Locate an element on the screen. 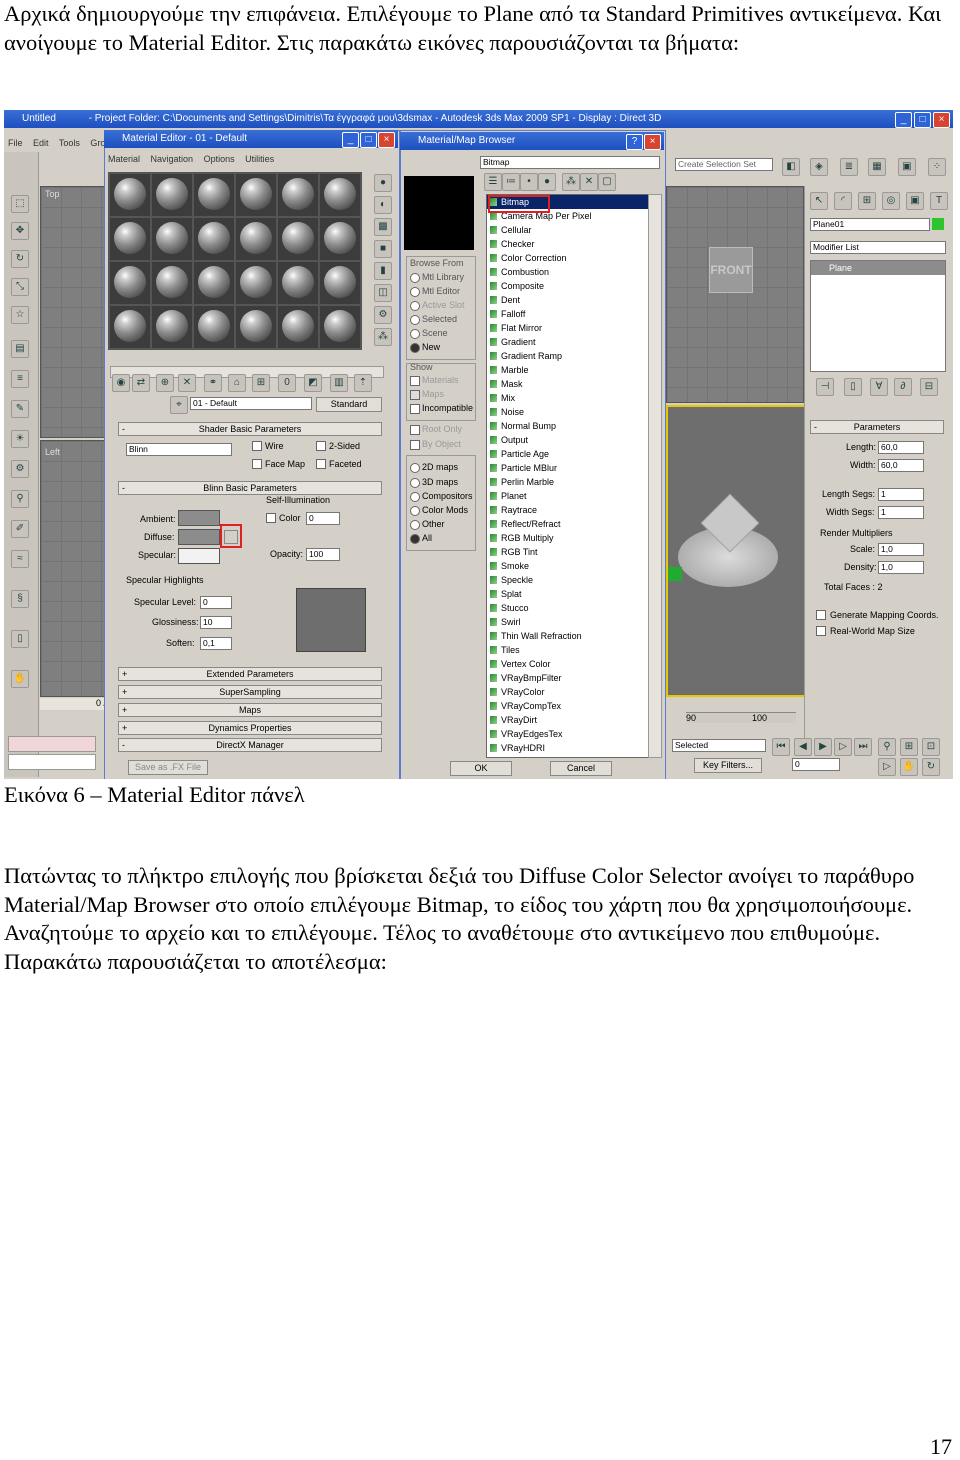 The height and width of the screenshot is (1460, 960). make-copy-icon: ⚭ is located at coordinates (213, 383).